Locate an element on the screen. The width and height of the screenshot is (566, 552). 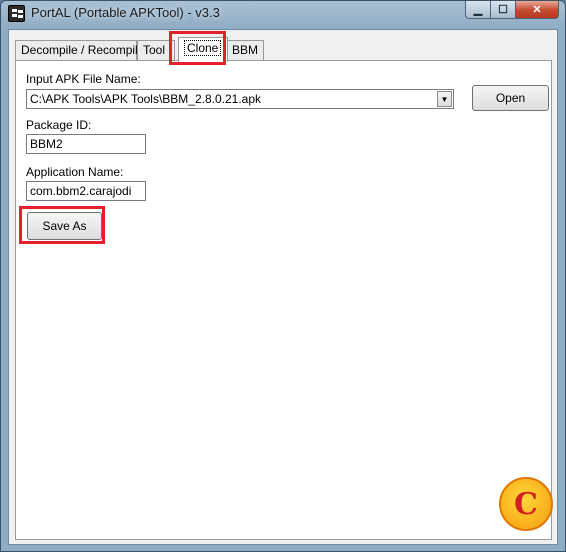
watermark-letter: C is located at coordinates (526, 504).